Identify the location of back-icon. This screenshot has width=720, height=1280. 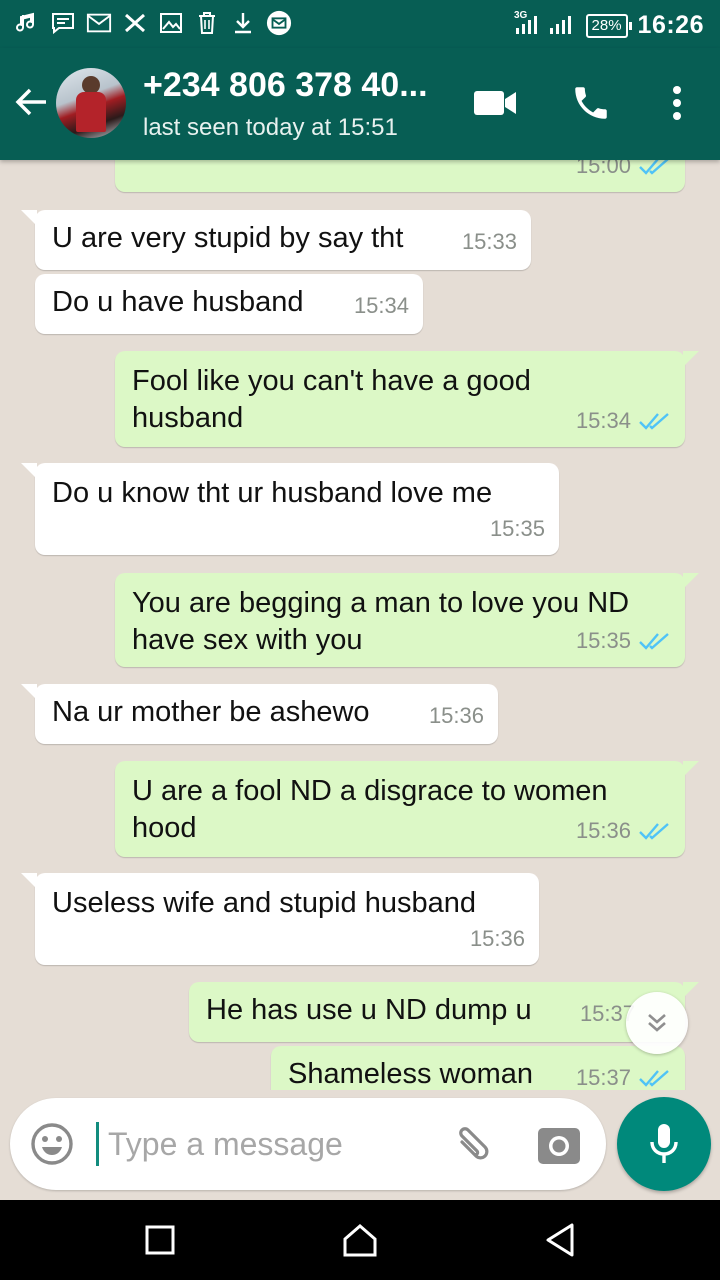
(560, 1240).